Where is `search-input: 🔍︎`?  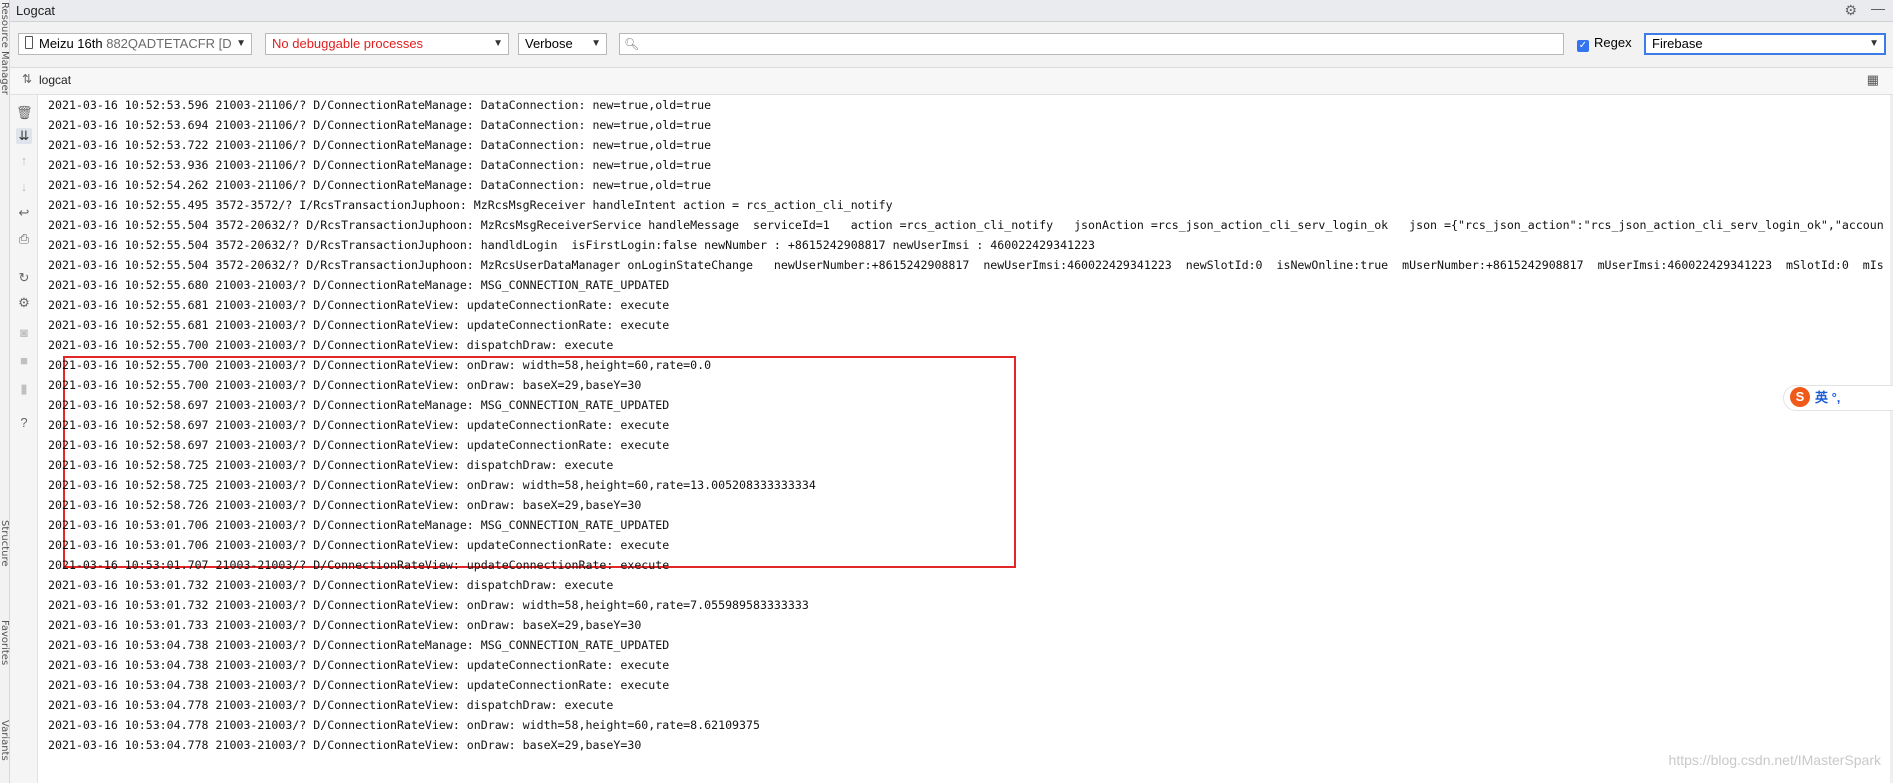 search-input: 🔍︎ is located at coordinates (1091, 44).